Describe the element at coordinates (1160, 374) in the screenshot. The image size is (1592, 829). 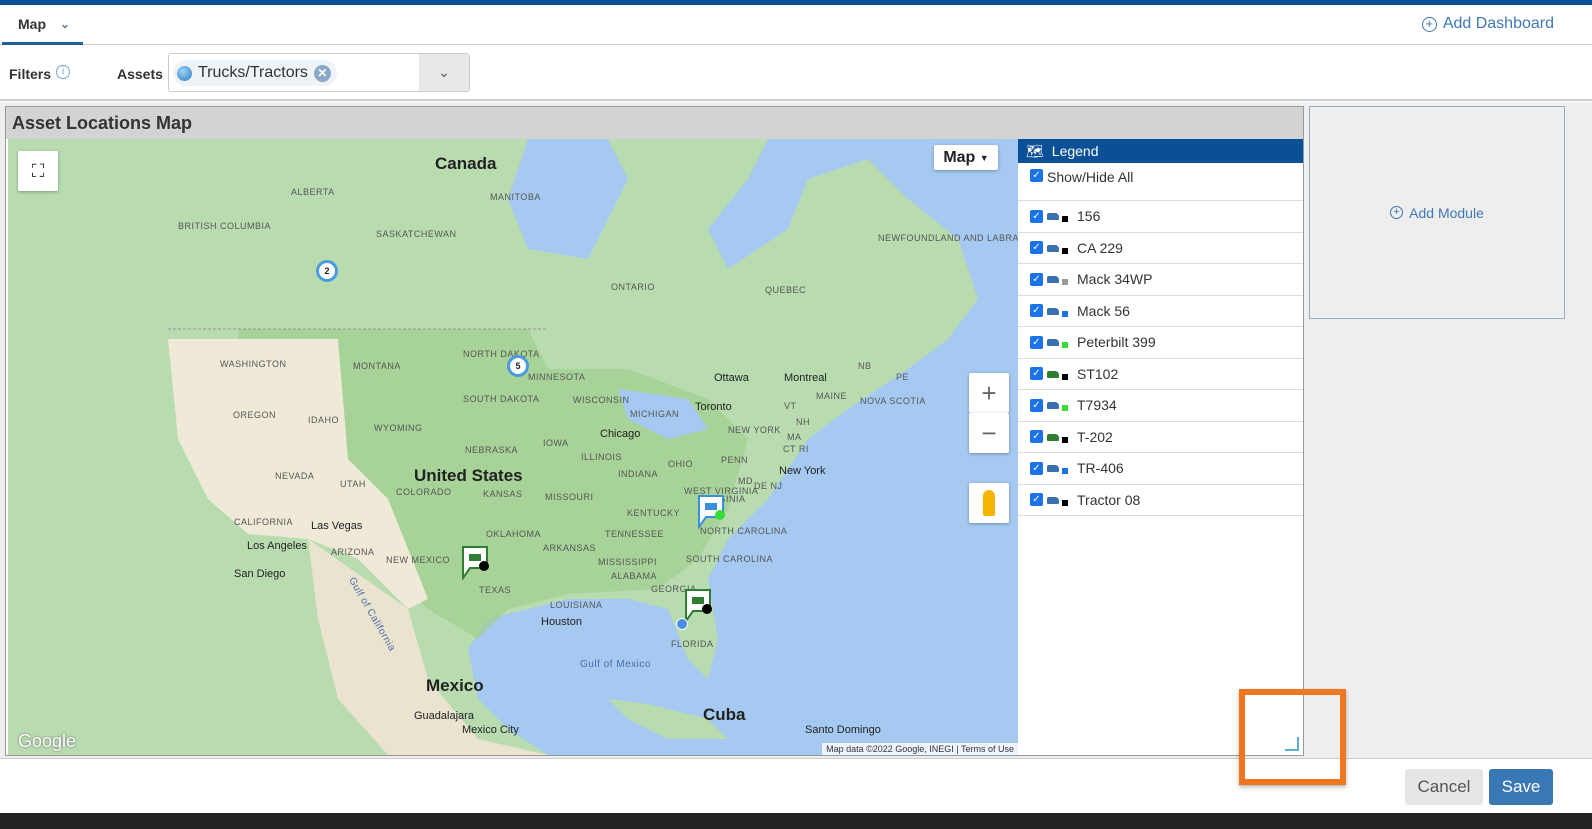
I see `legend-item: ✓ ST102` at that location.